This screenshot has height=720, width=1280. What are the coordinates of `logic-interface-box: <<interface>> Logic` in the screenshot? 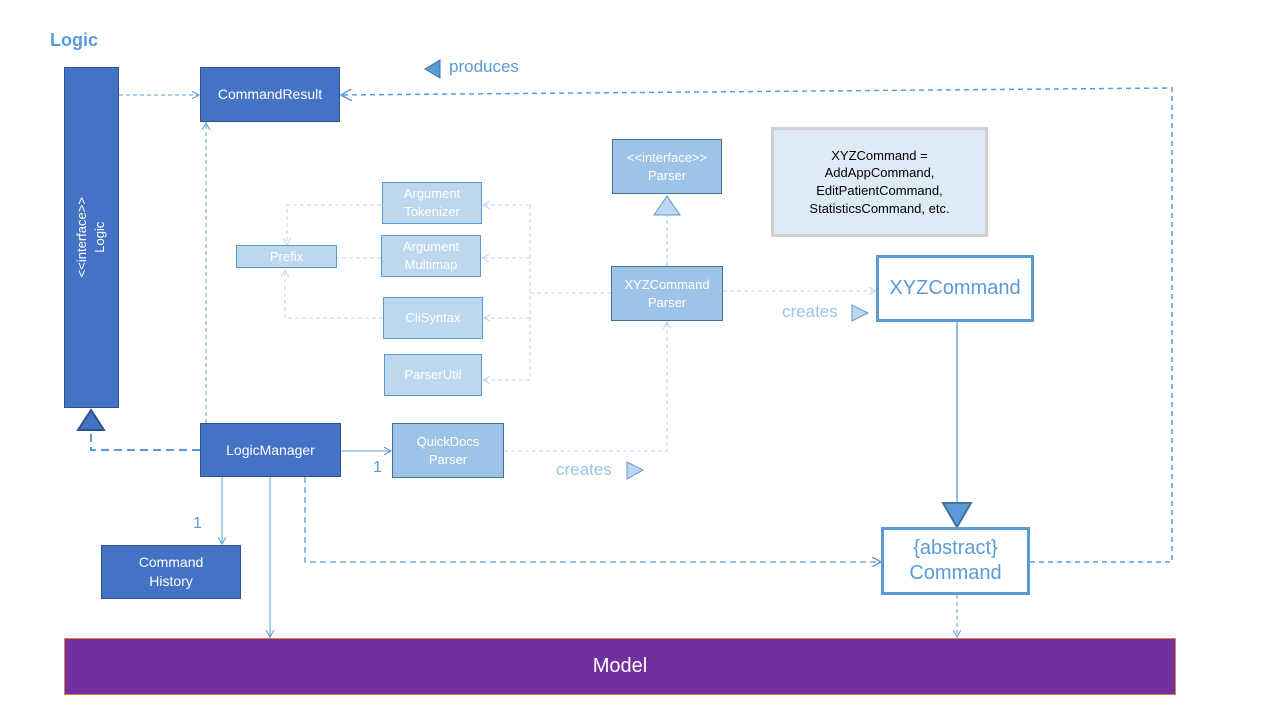 It's located at (91, 237).